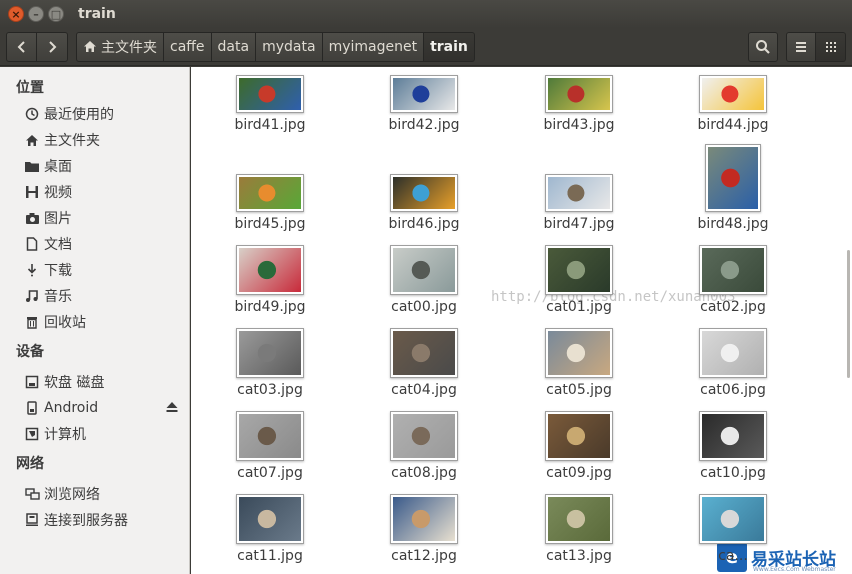 The image size is (852, 574). Describe the element at coordinates (172, 409) in the screenshot. I see `eject-icon` at that location.